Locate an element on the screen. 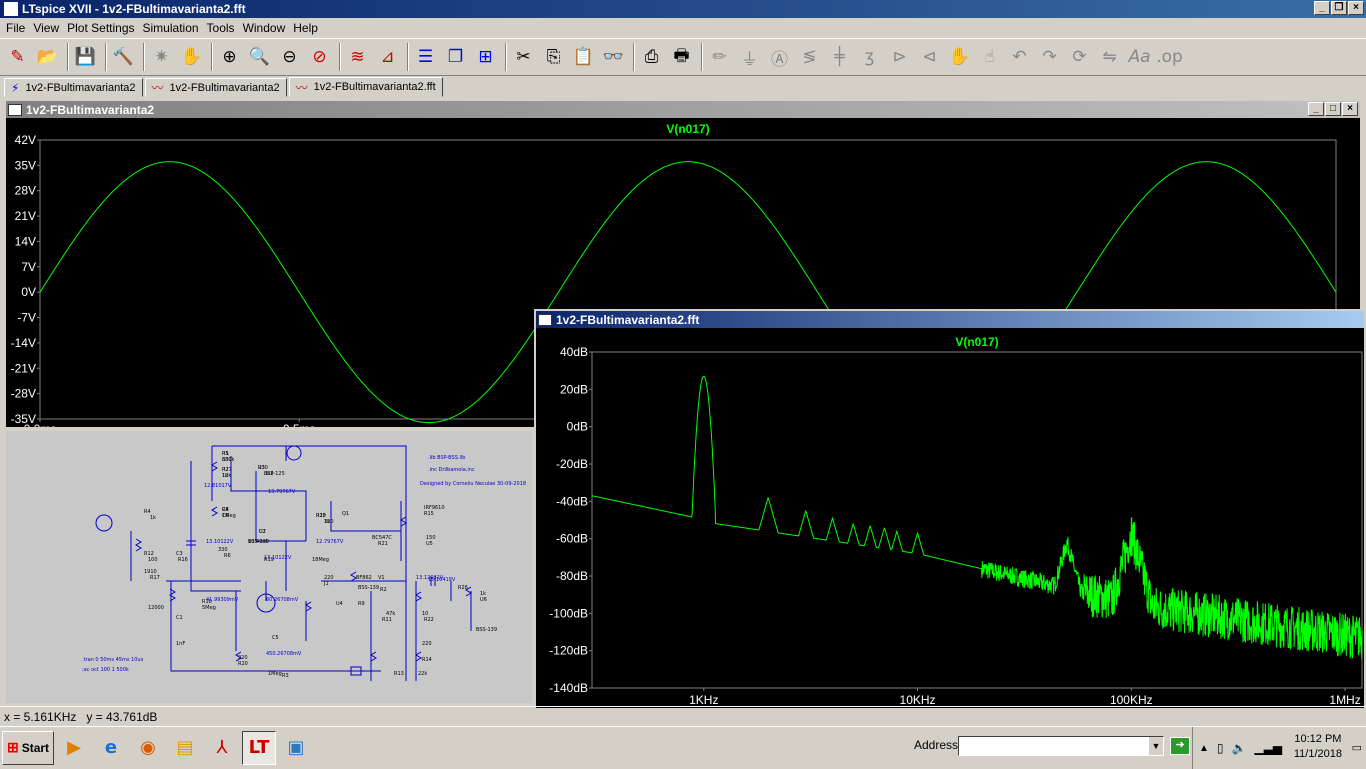 This screenshot has width=1366, height=769. schematic-lib-directive: .lib BSP-BSS.lib is located at coordinates (446, 458).